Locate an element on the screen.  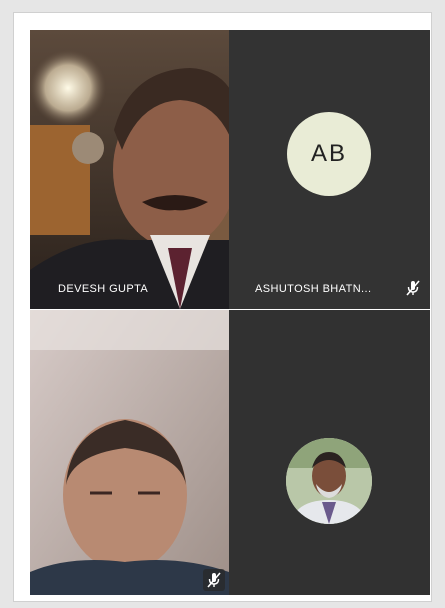
avatar-initials: AB is located at coordinates (329, 154).